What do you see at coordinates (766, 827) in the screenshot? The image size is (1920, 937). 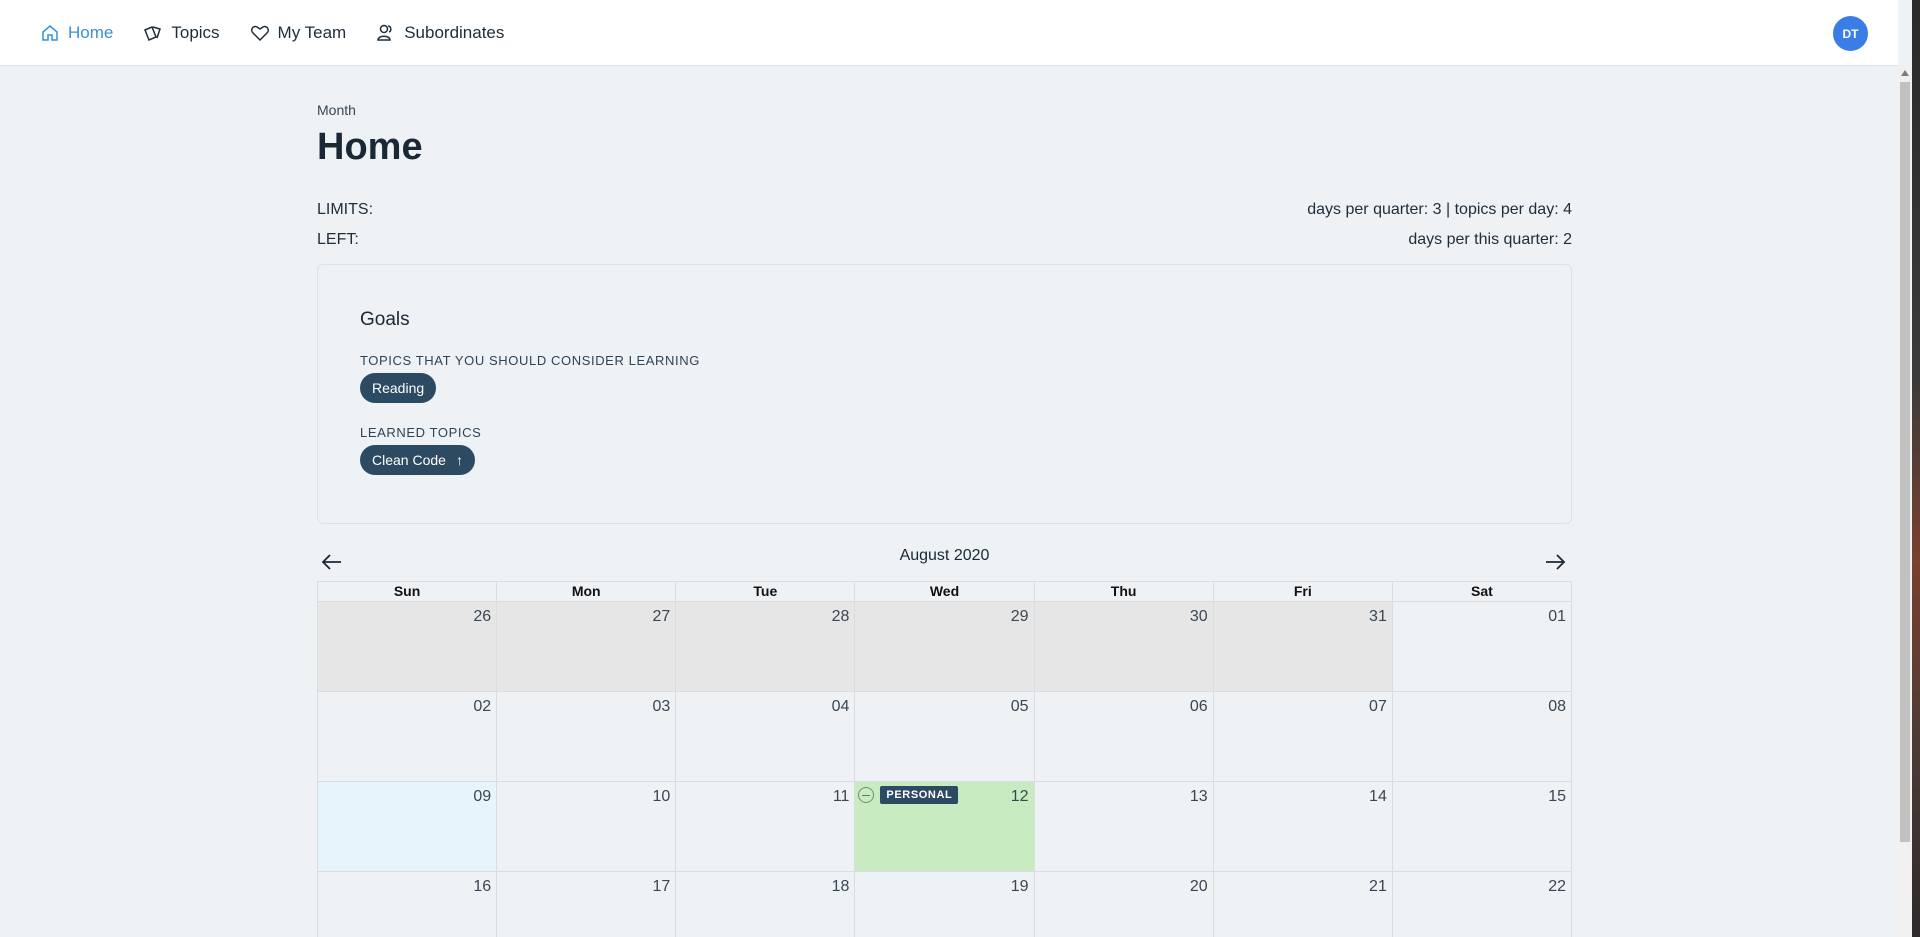 I see `calendar-day: 11` at bounding box center [766, 827].